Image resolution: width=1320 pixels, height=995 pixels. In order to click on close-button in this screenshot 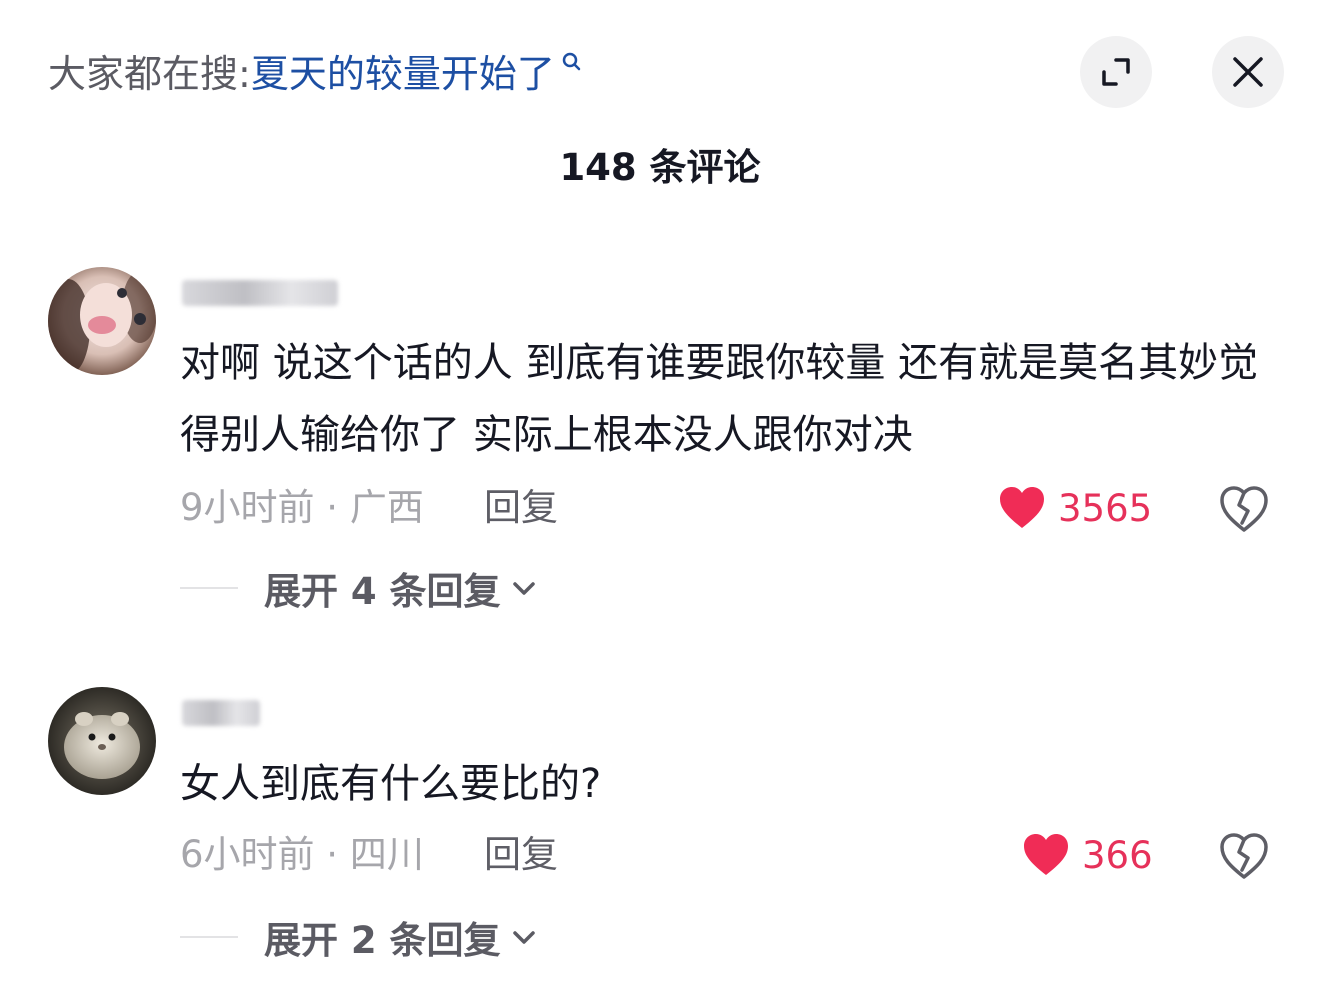, I will do `click(1248, 72)`.